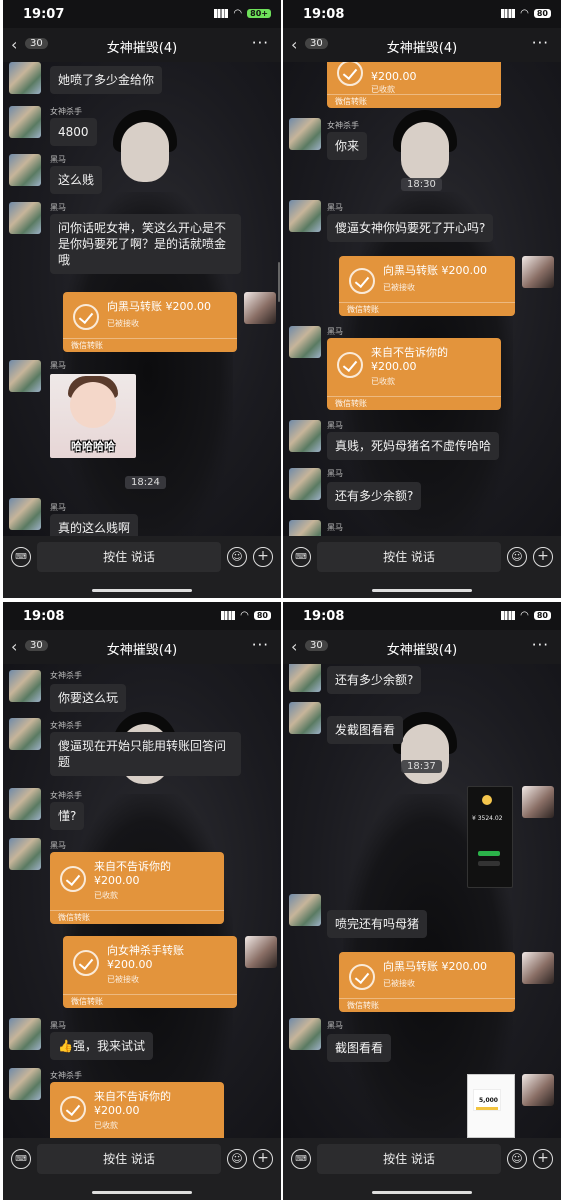 The image size is (563, 1200). I want to click on message-bubble: 发截图看看, so click(365, 730).